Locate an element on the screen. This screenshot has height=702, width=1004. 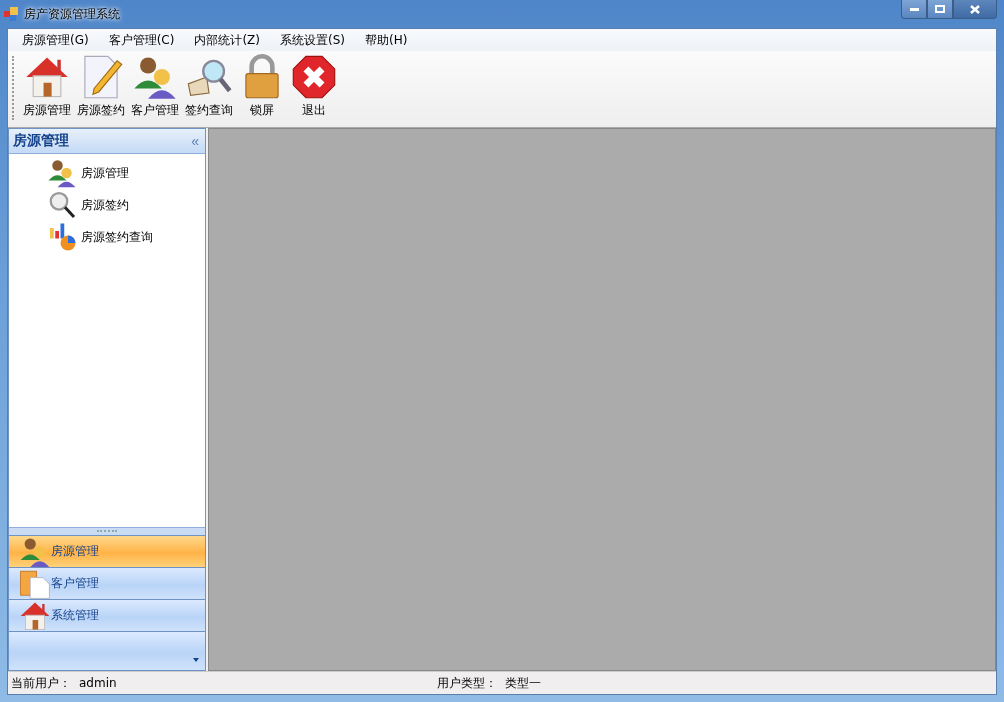
tree-item: 房源签约查询 is located at coordinates (117, 237).